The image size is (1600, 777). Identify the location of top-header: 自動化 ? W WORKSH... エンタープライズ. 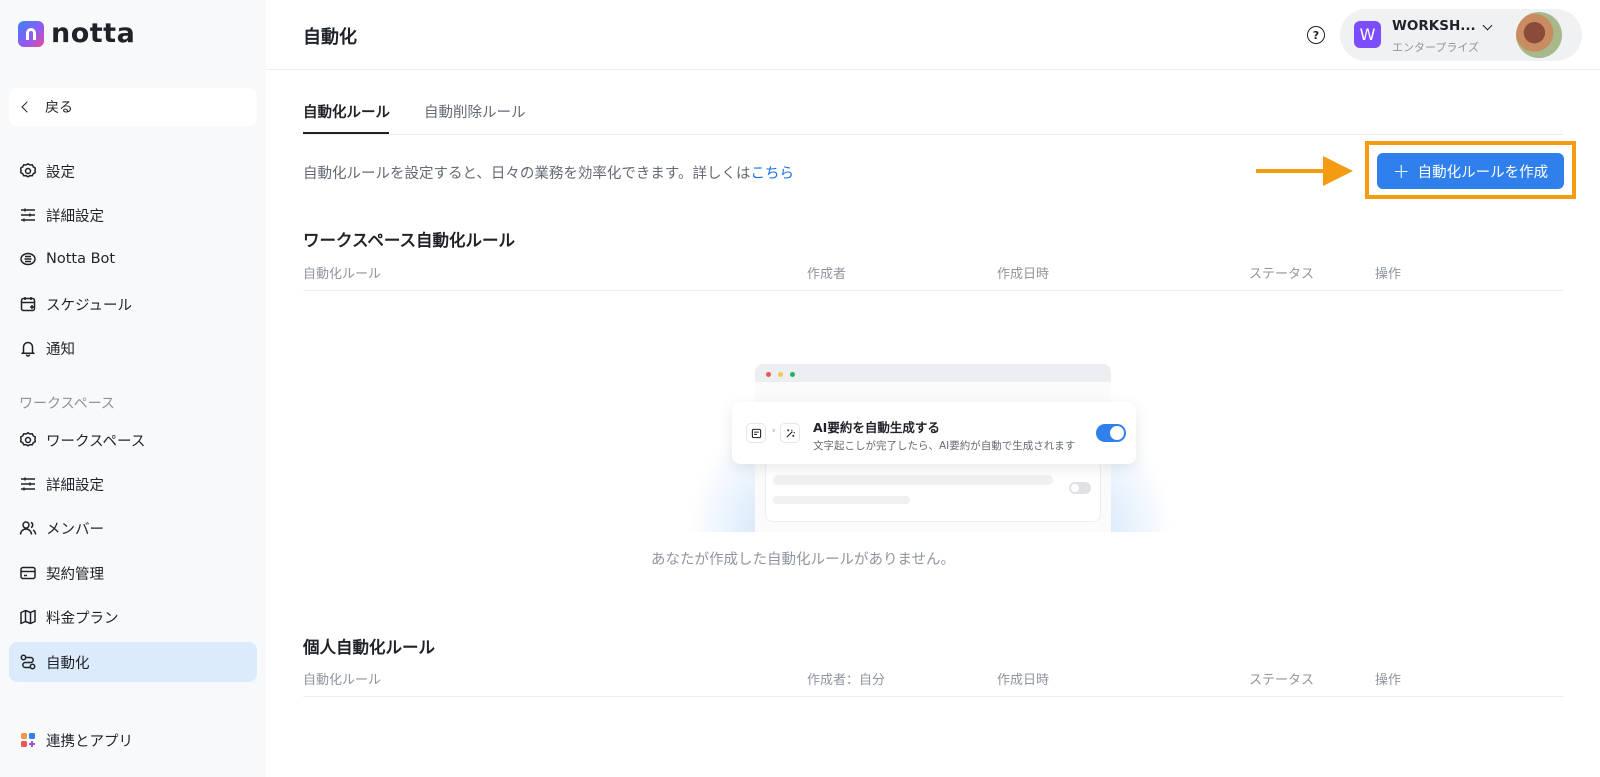
(933, 35).